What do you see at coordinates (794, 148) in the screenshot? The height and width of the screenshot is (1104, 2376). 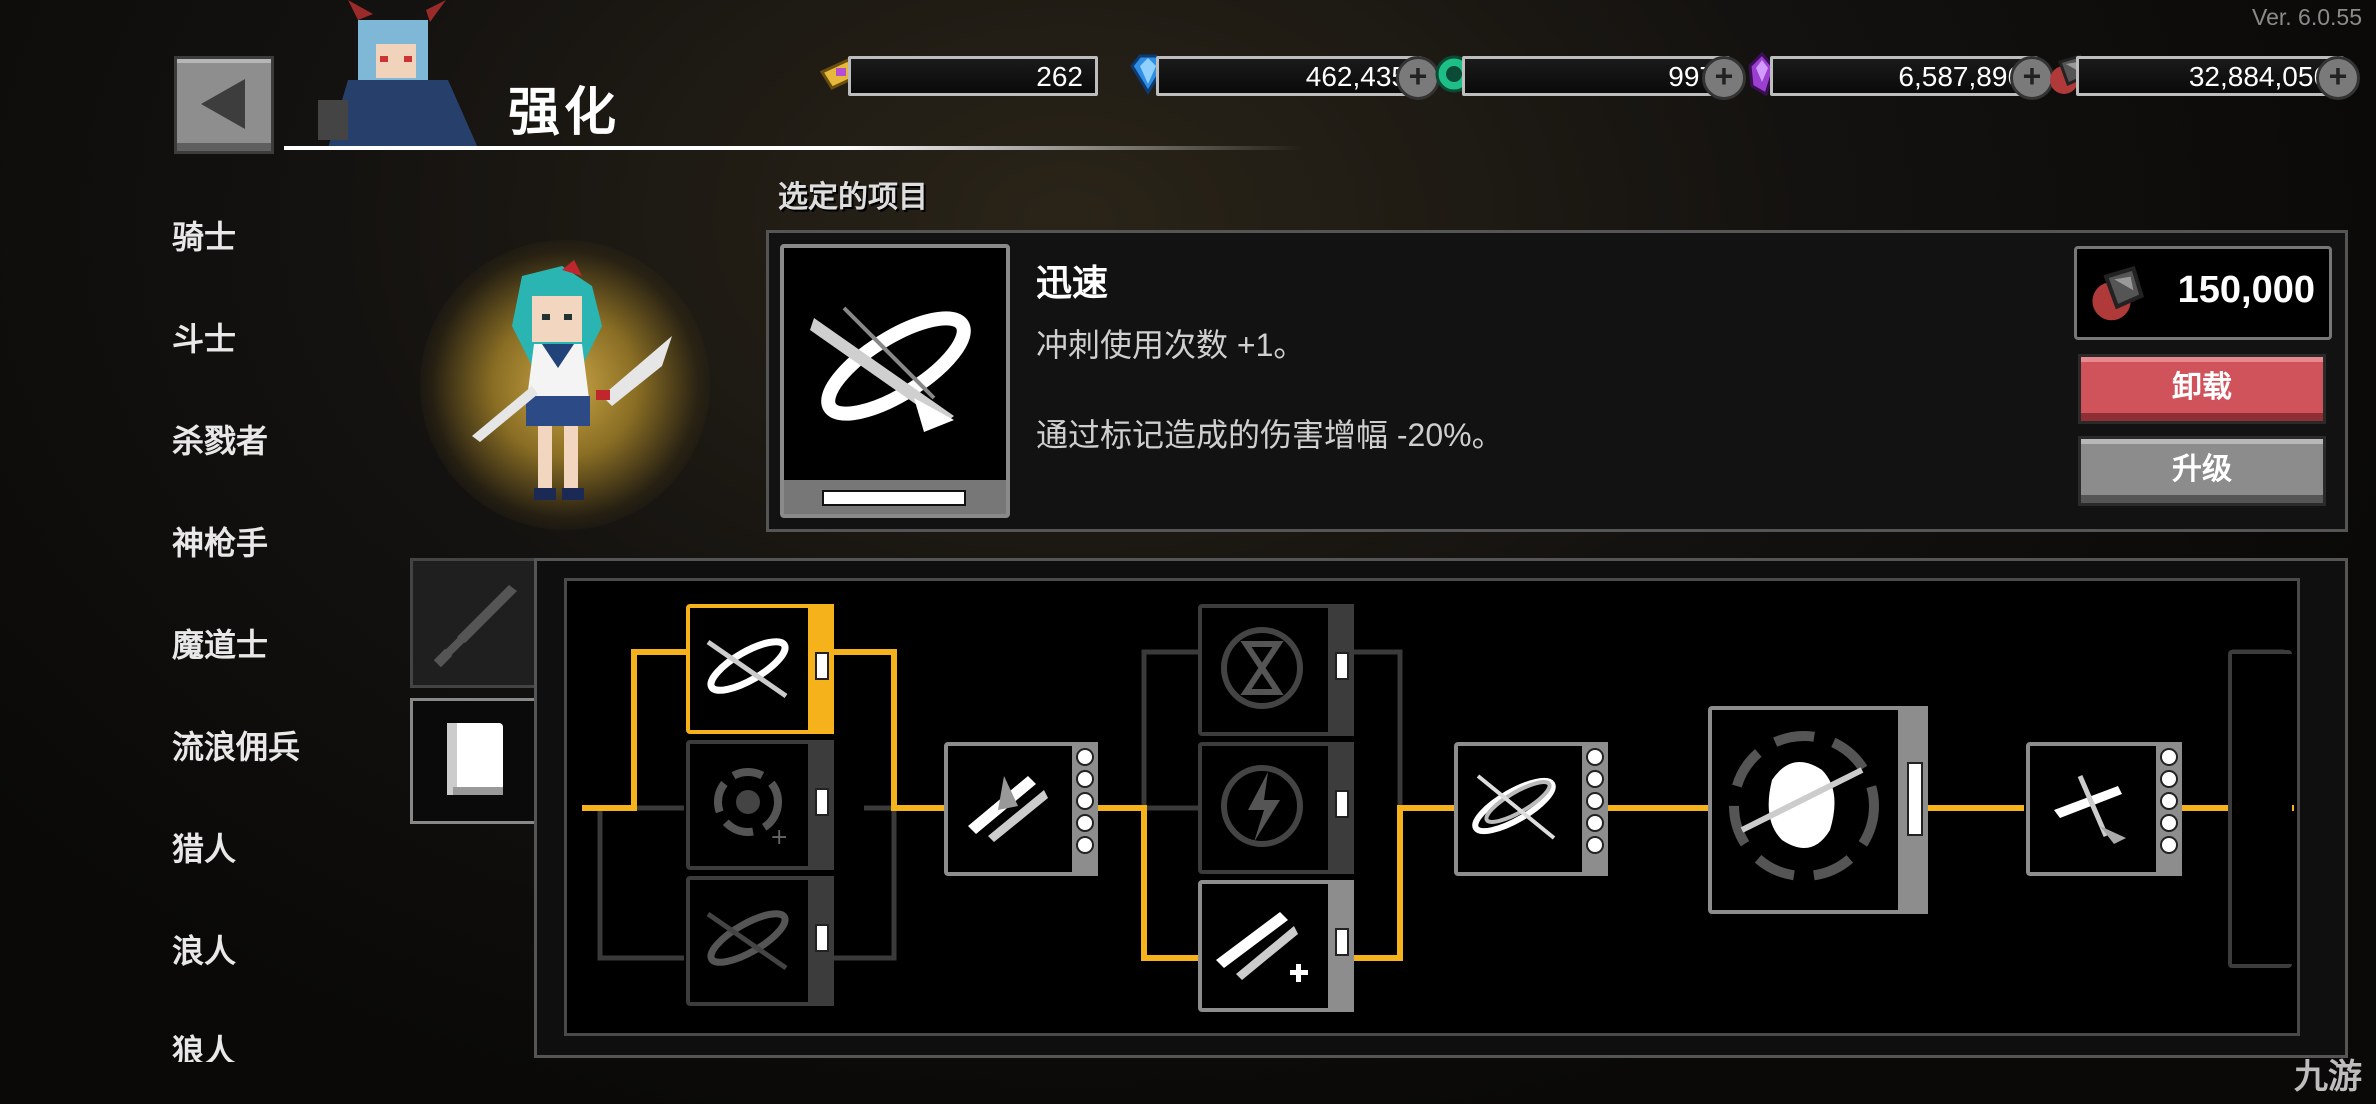 I see `title-underline` at bounding box center [794, 148].